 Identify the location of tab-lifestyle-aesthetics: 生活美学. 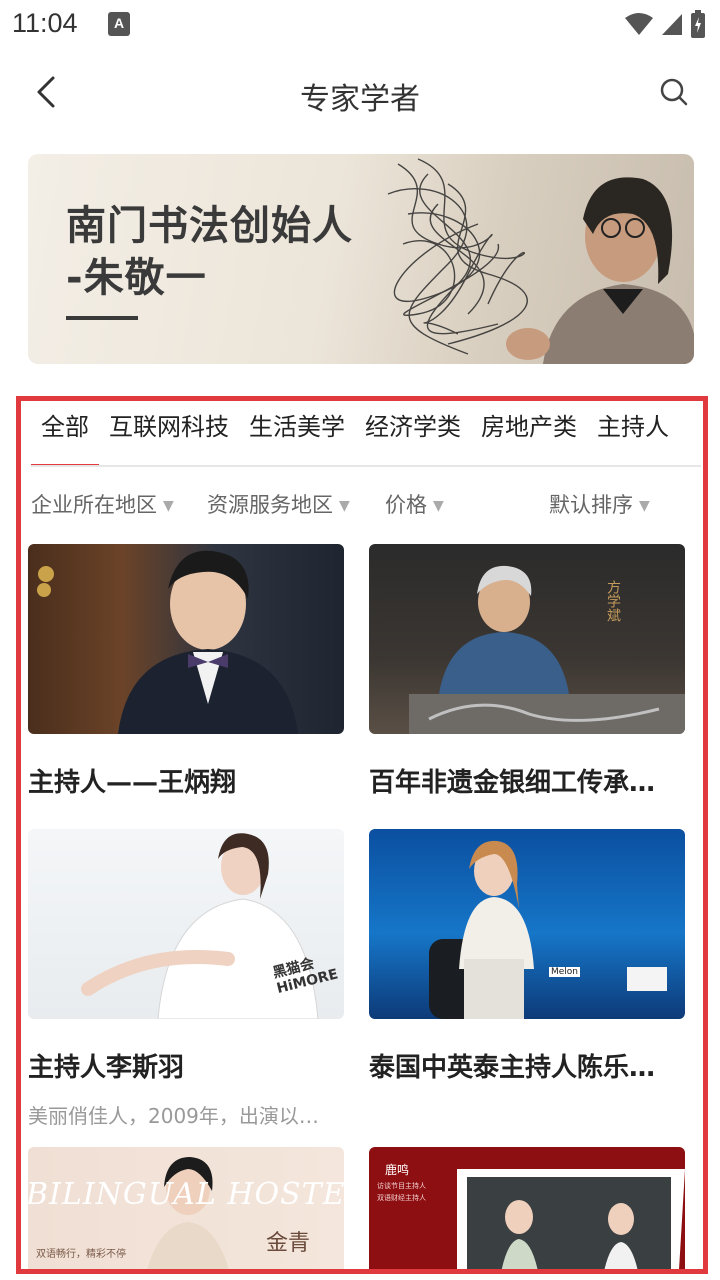
(297, 433).